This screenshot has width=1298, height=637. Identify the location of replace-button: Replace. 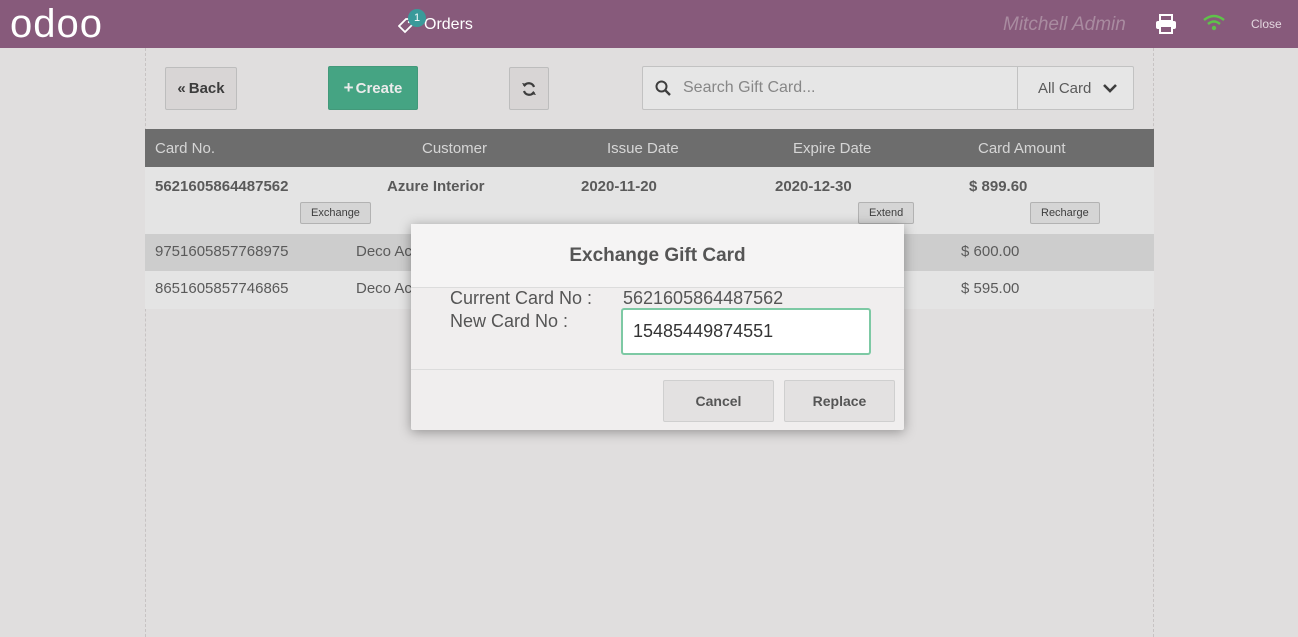
(839, 401).